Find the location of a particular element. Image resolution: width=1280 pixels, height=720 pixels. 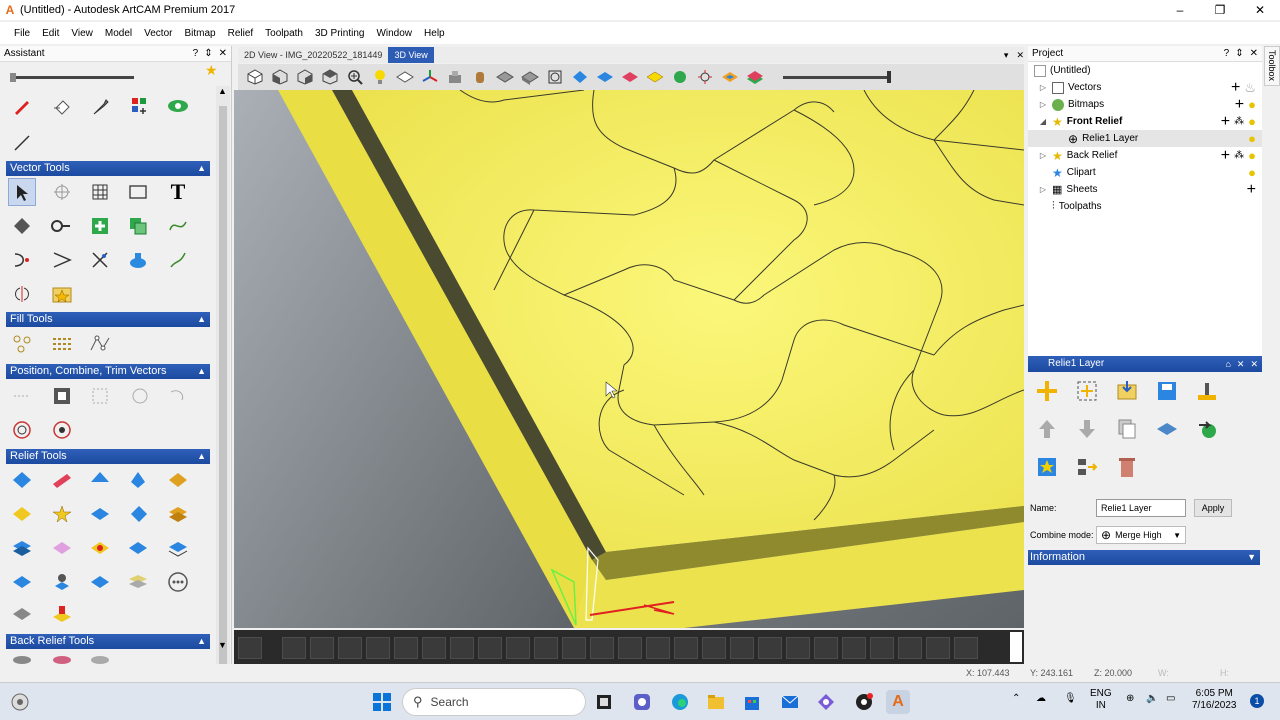

two-rail-icon is located at coordinates (138, 480).